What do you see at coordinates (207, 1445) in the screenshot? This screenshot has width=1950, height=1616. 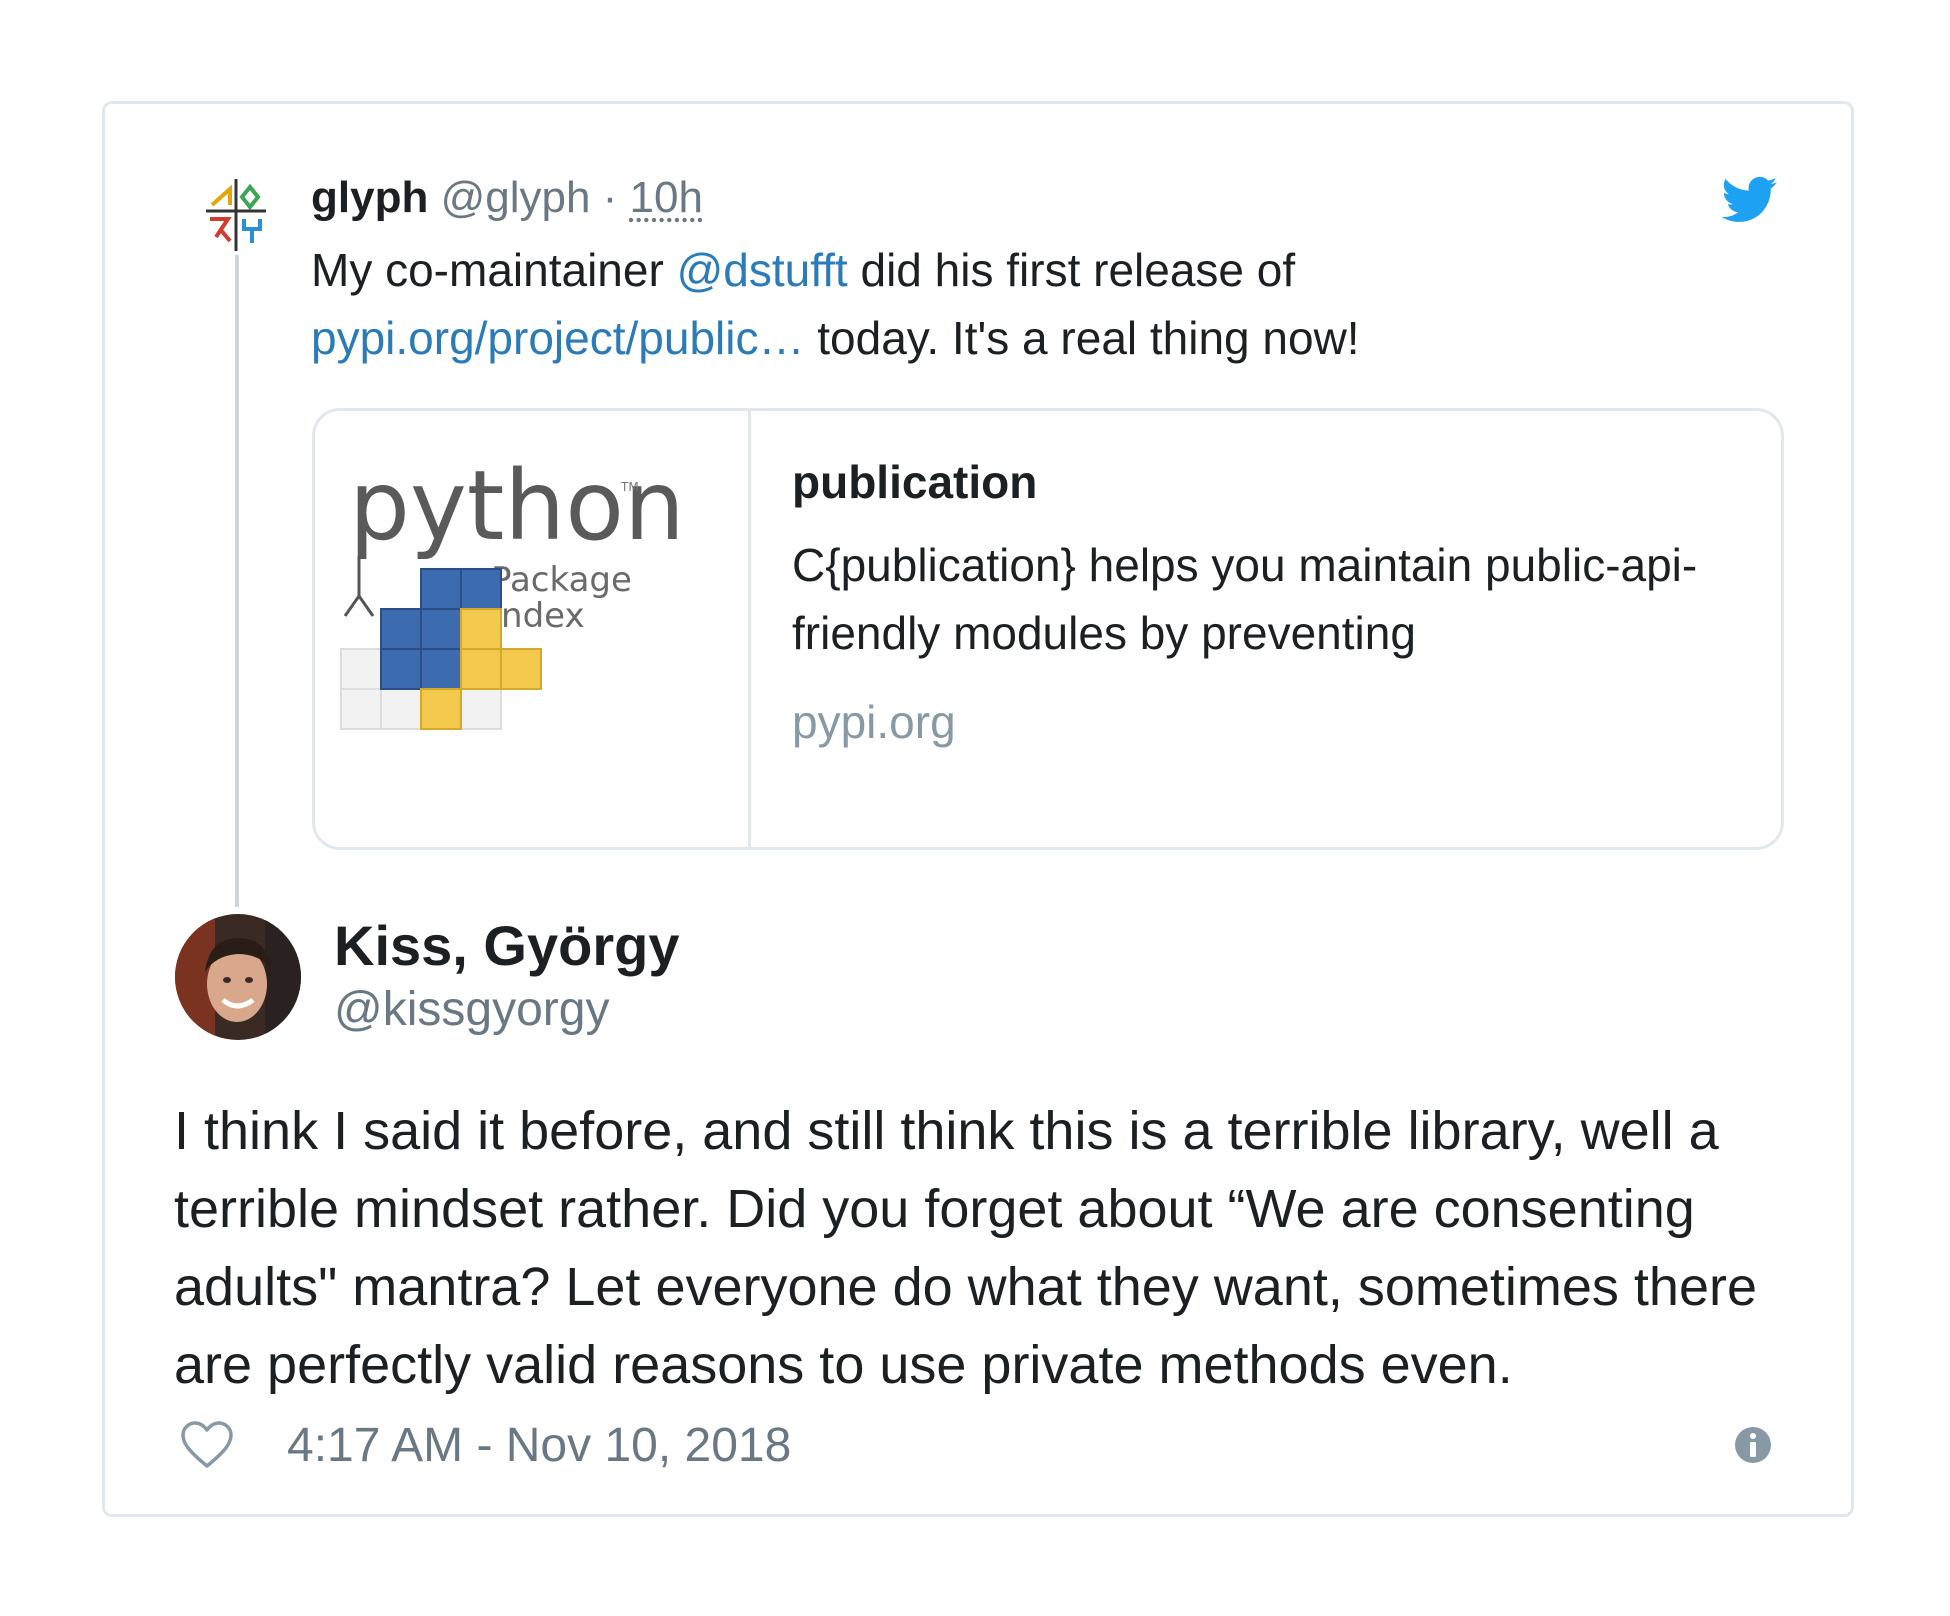 I see `heart-icon` at bounding box center [207, 1445].